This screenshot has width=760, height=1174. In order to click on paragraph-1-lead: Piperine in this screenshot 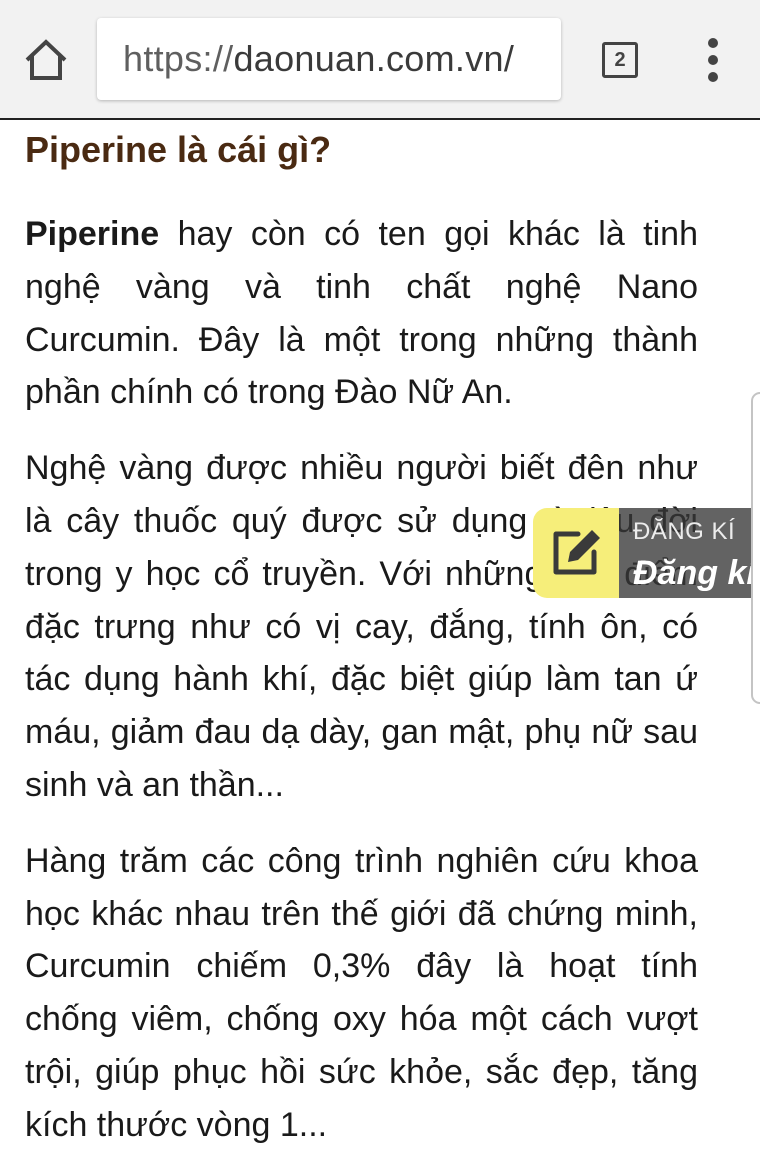, I will do `click(92, 234)`.